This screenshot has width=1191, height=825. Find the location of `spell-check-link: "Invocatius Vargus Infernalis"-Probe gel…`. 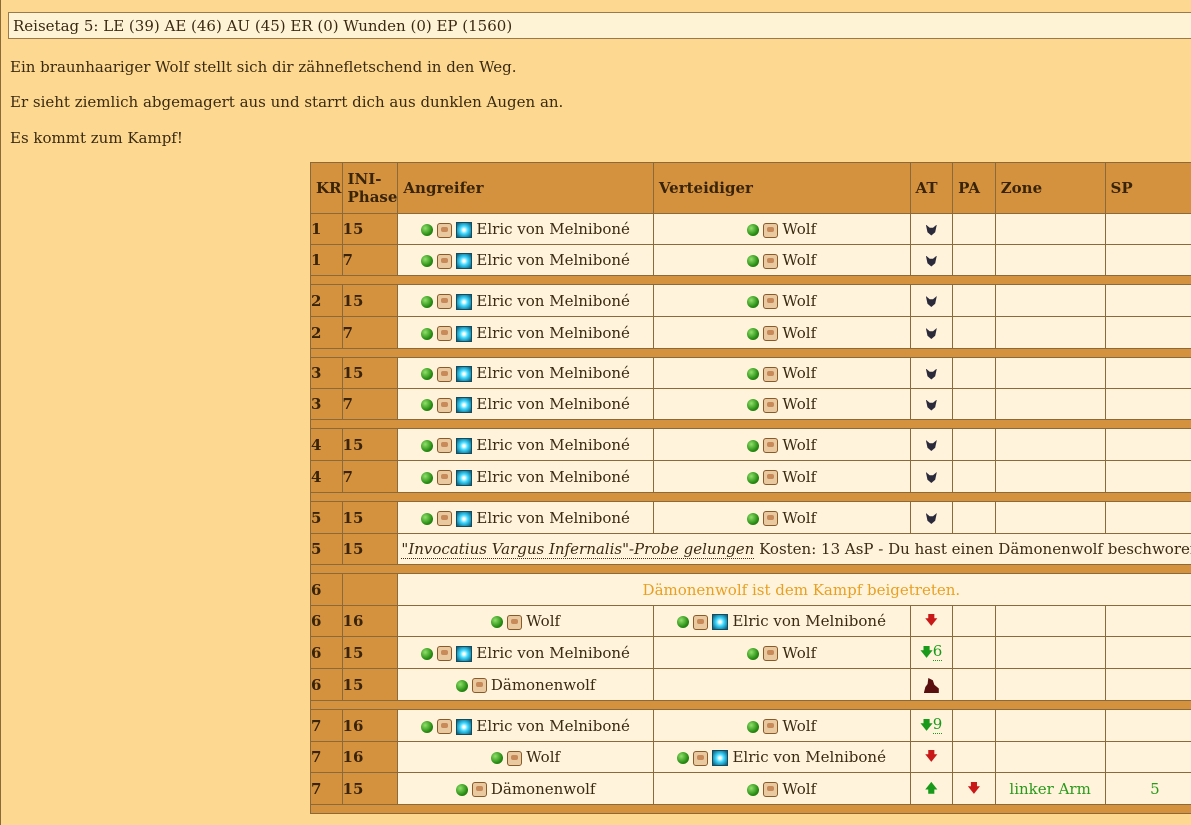

spell-check-link: "Invocatius Vargus Infernalis"-Probe gel… is located at coordinates (578, 549).